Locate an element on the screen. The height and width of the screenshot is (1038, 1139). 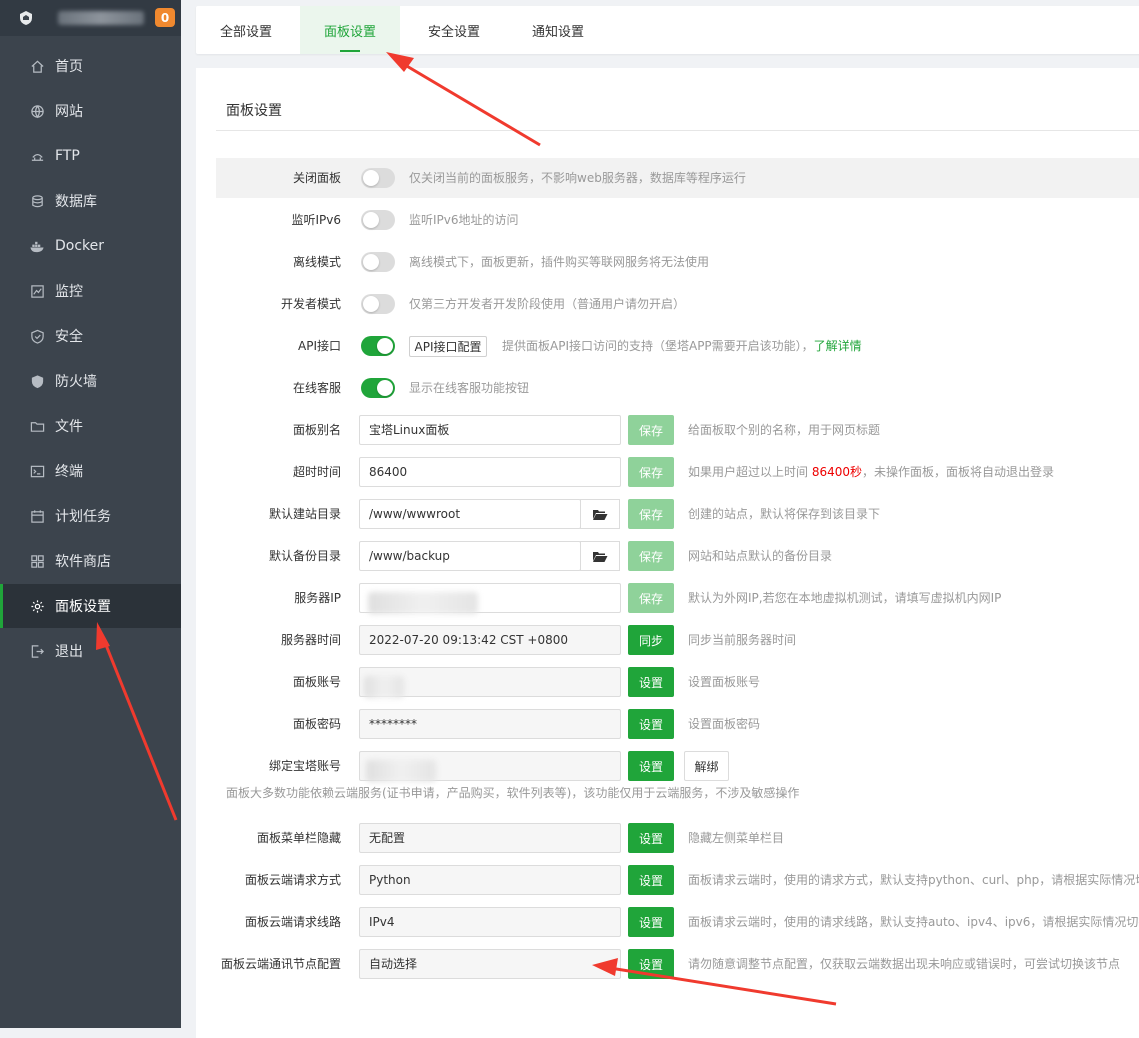
sidebar-item-label: 文件 is located at coordinates (69, 427).